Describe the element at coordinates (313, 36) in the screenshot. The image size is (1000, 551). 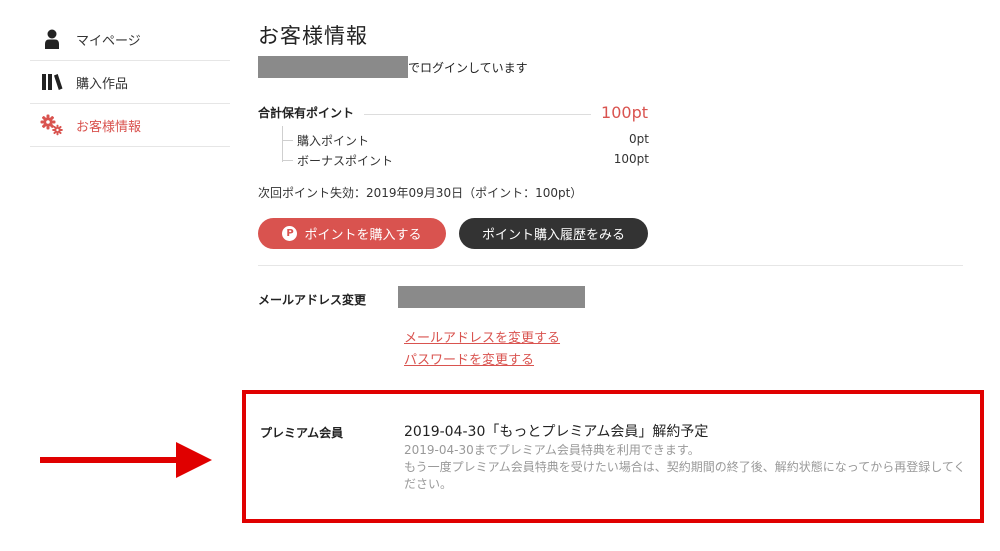
I see `page-title: お客様情報` at that location.